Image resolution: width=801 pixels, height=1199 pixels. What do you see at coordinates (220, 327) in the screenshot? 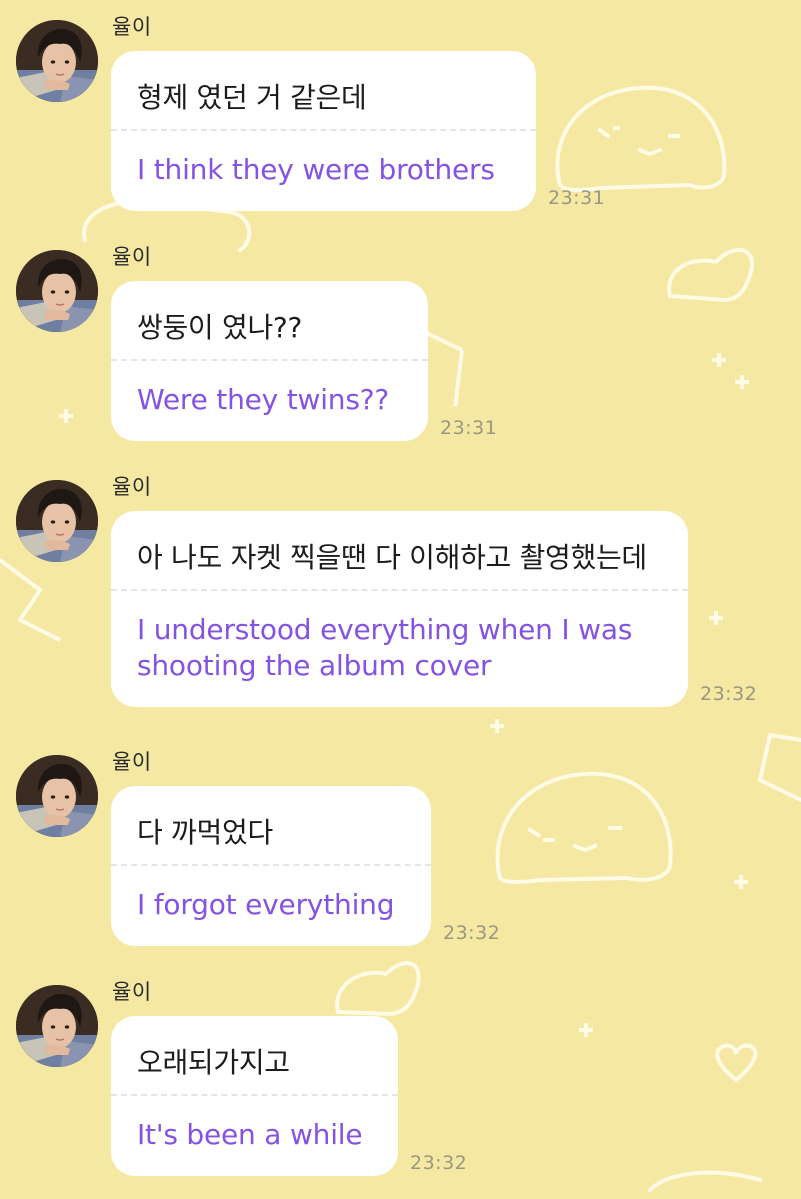
I see `original-text: 쌍둥이 였나??` at bounding box center [220, 327].